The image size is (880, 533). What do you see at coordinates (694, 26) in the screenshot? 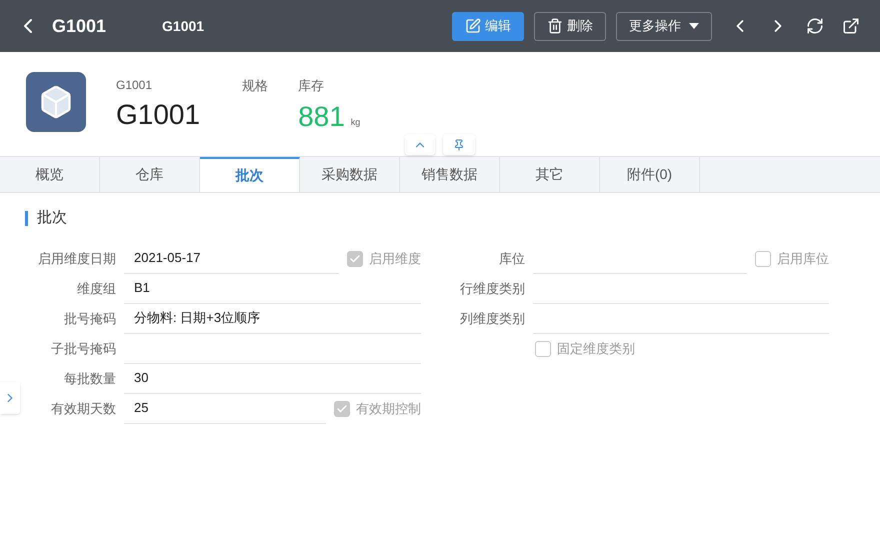
I see `caret-icon` at bounding box center [694, 26].